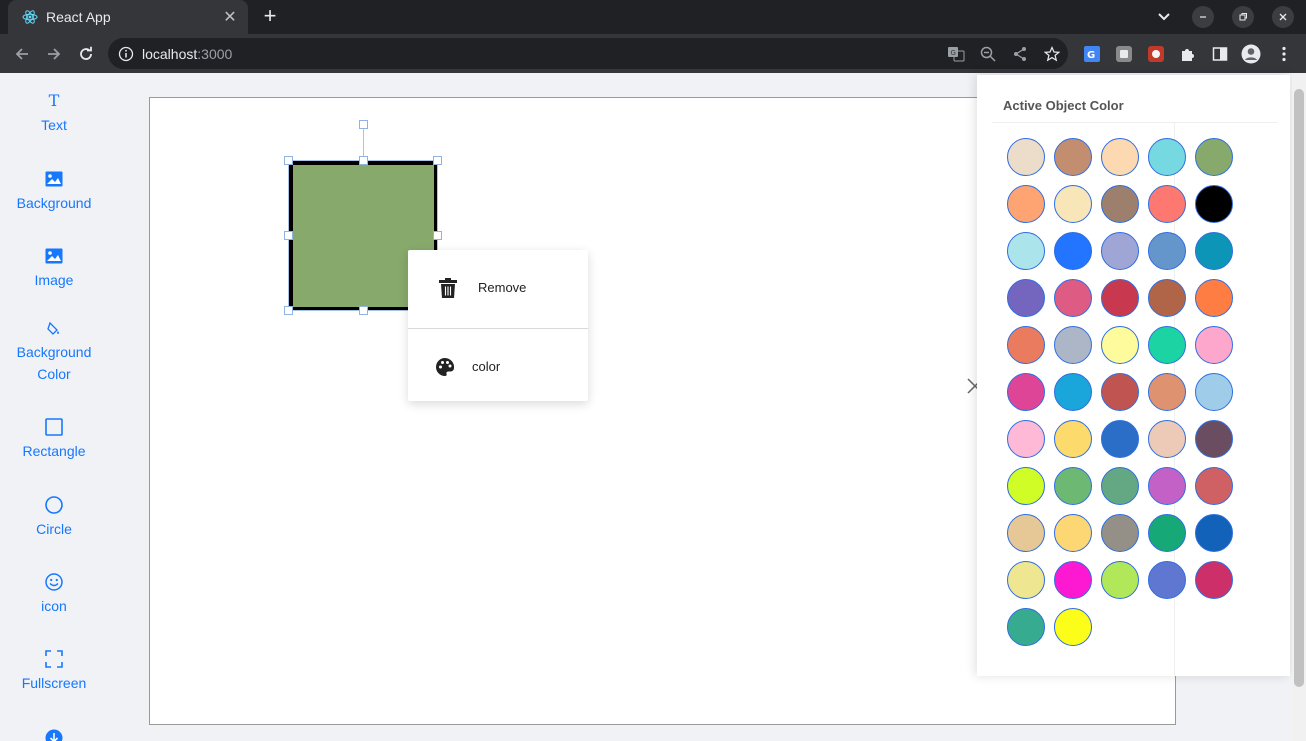 The image size is (1306, 741). Describe the element at coordinates (588, 53) in the screenshot. I see `address-bar: localhost:3000` at that location.